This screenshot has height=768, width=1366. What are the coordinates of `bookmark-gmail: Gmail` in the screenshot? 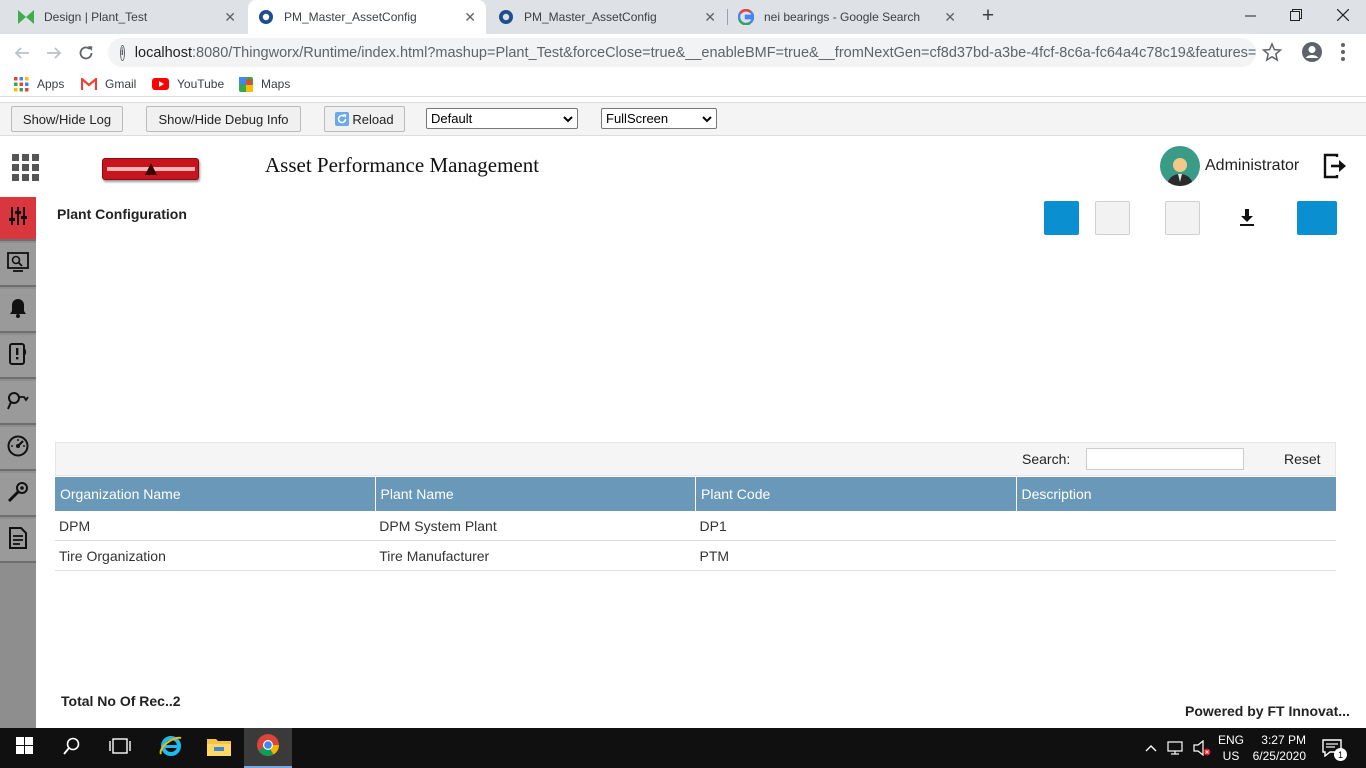 It's located at (108, 84).